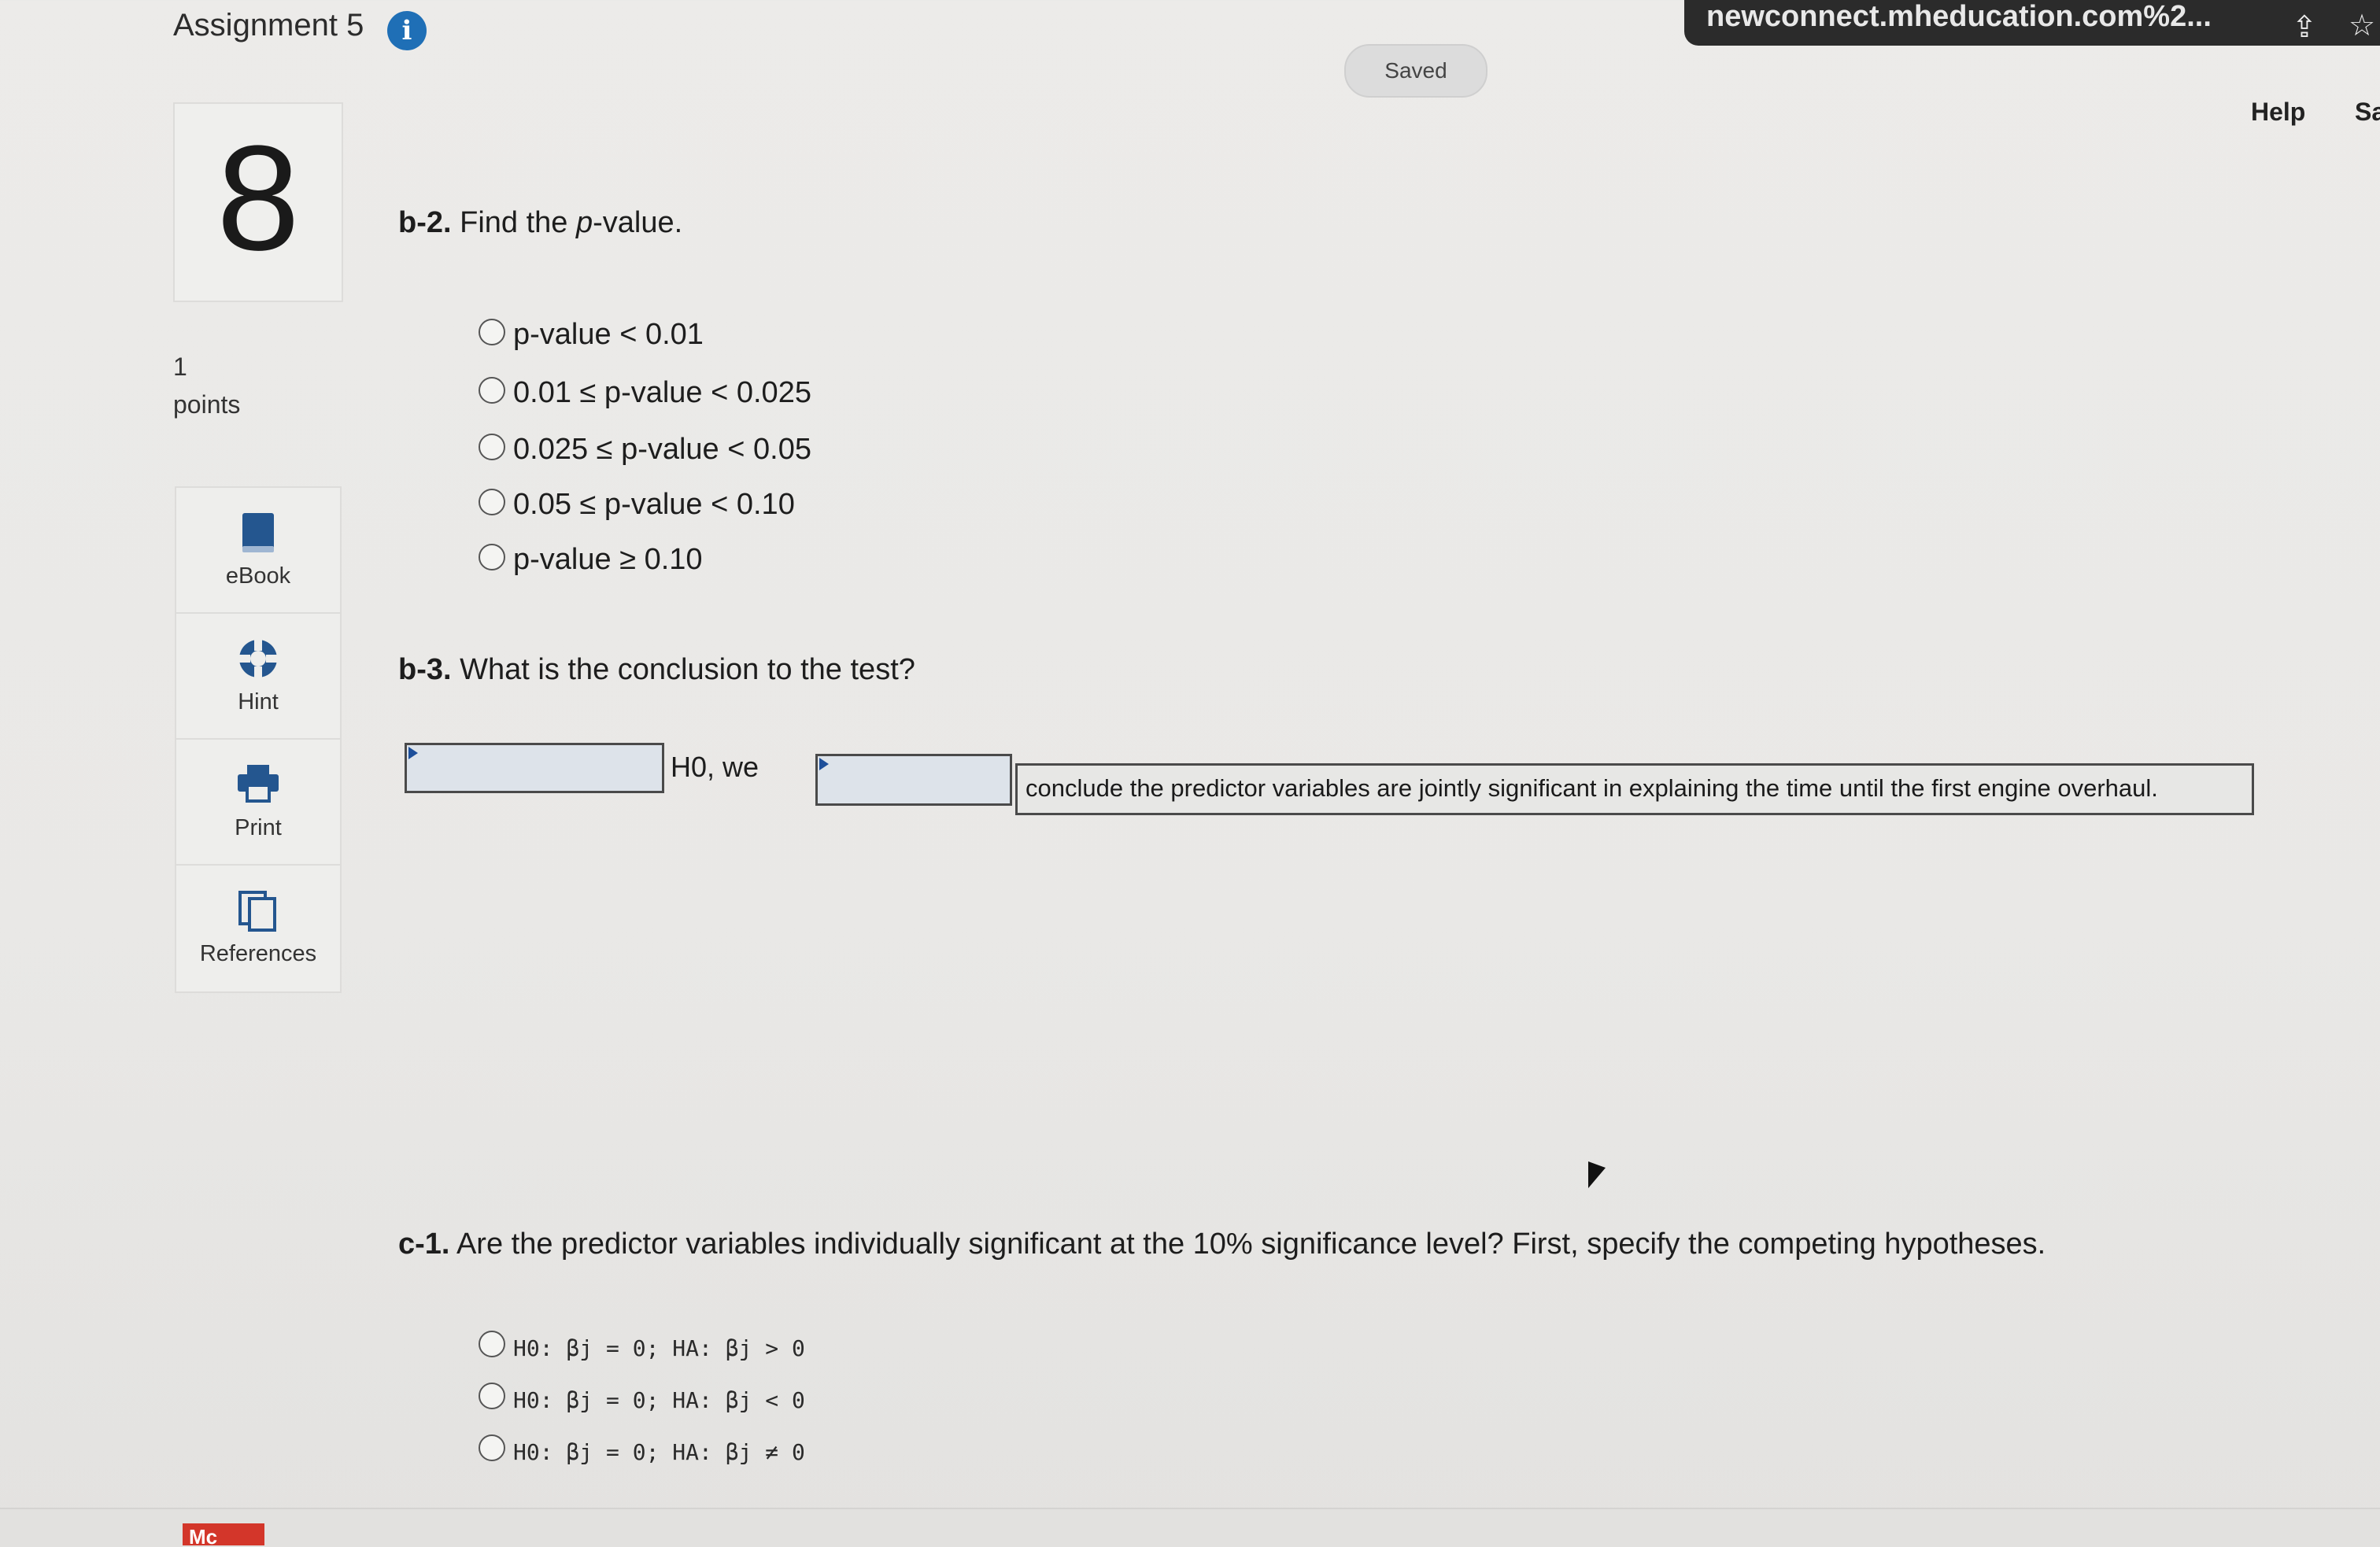  I want to click on tools-panel: eBook Hint Print References, so click(258, 739).